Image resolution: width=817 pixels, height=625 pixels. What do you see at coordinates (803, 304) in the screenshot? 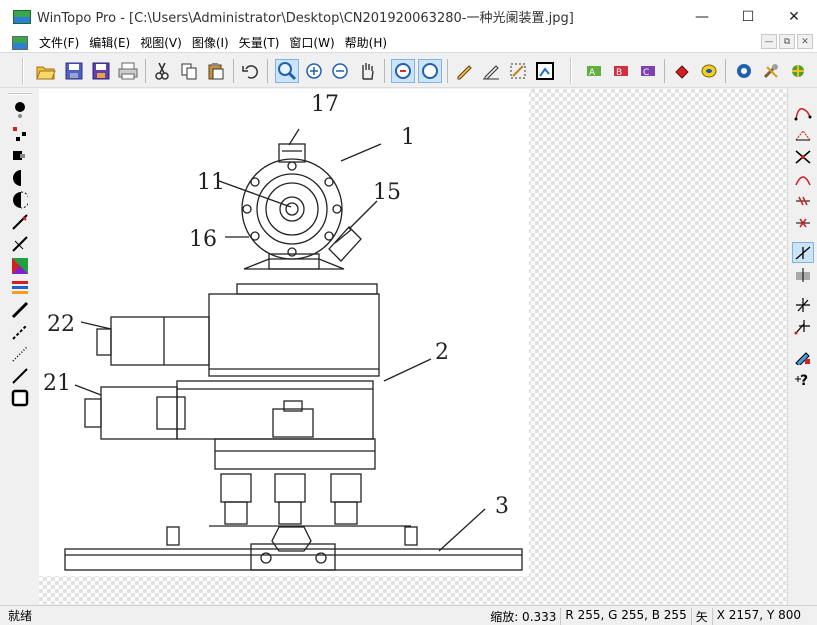
I see `snap-cross-icon` at bounding box center [803, 304].